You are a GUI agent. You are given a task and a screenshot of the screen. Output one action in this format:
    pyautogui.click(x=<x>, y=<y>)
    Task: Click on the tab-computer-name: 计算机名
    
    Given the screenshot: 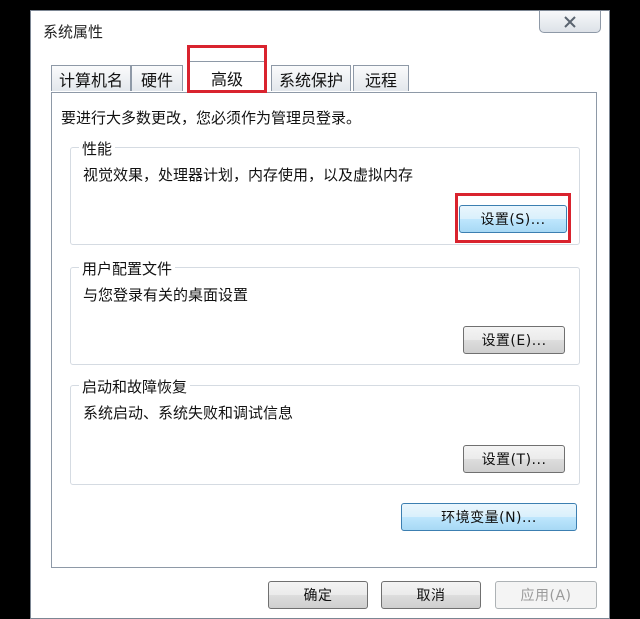 What is the action you would take?
    pyautogui.click(x=91, y=78)
    